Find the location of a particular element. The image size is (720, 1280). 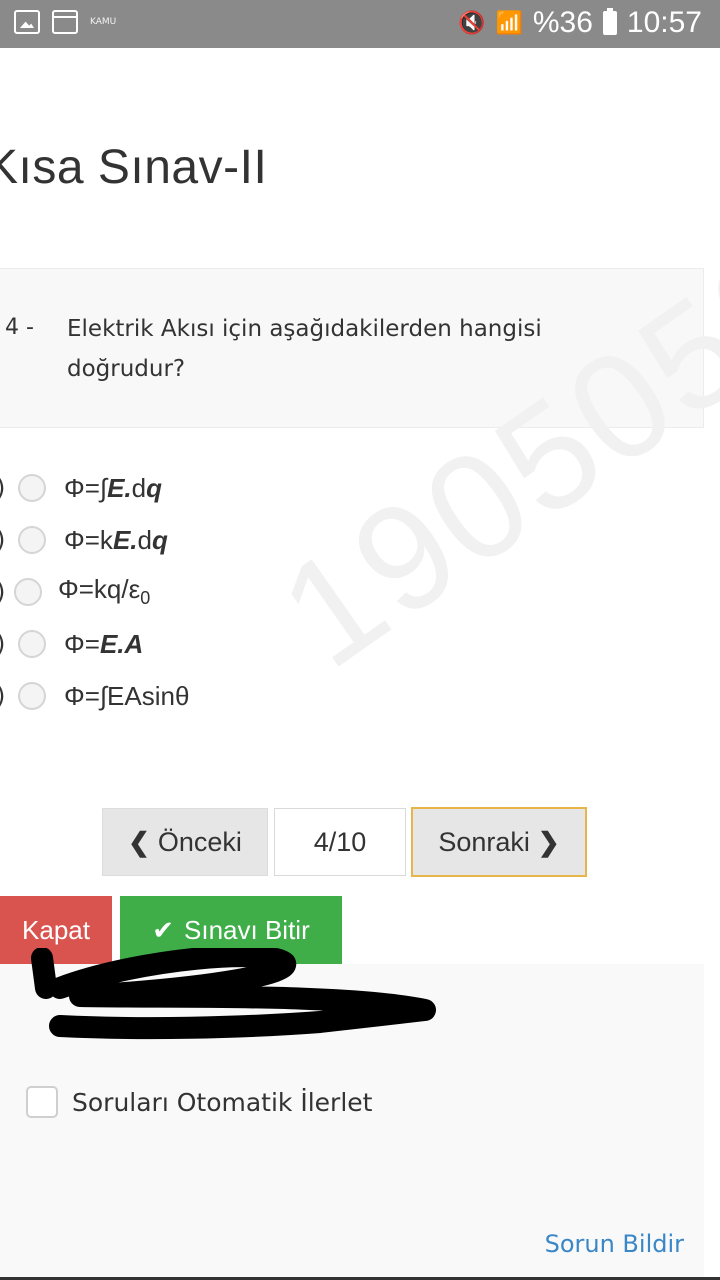

news-notification-icon is located at coordinates (65, 22).